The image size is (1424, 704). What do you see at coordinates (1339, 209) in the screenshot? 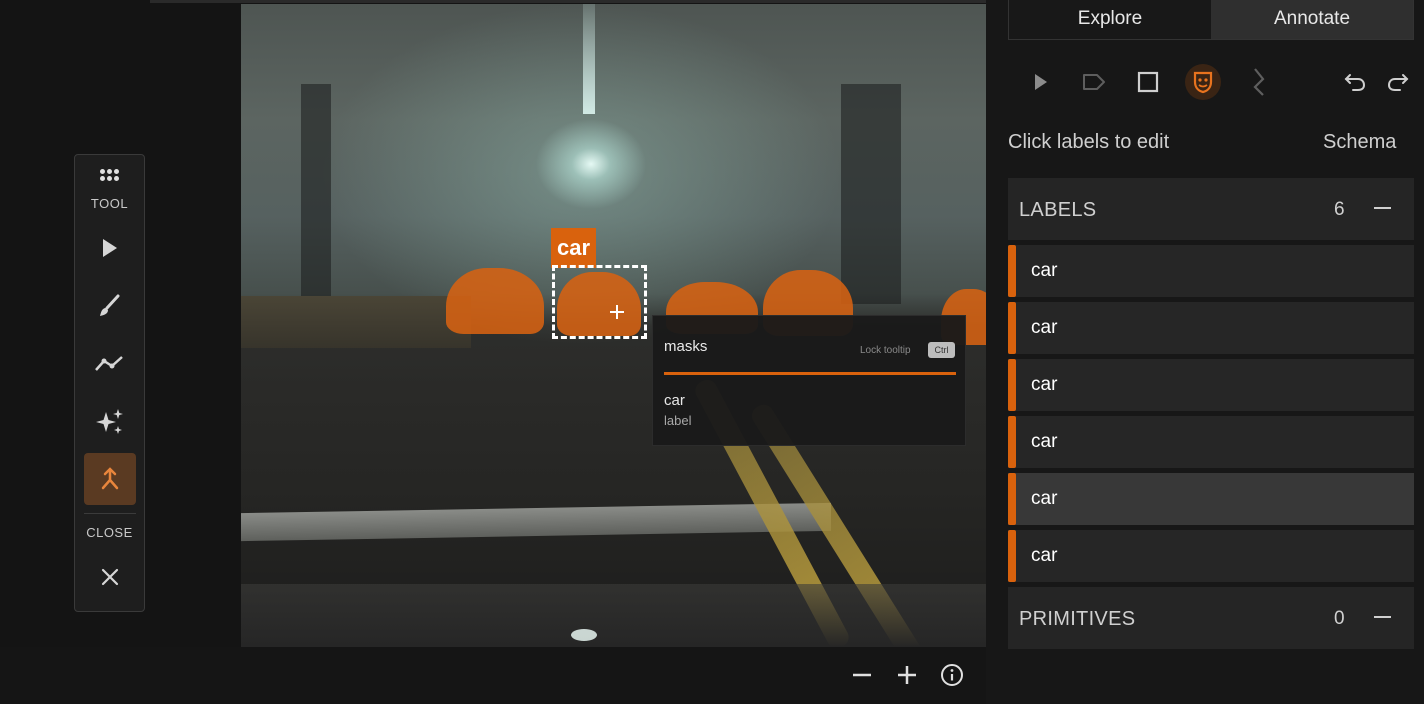
I see `labels-count: 6` at bounding box center [1339, 209].